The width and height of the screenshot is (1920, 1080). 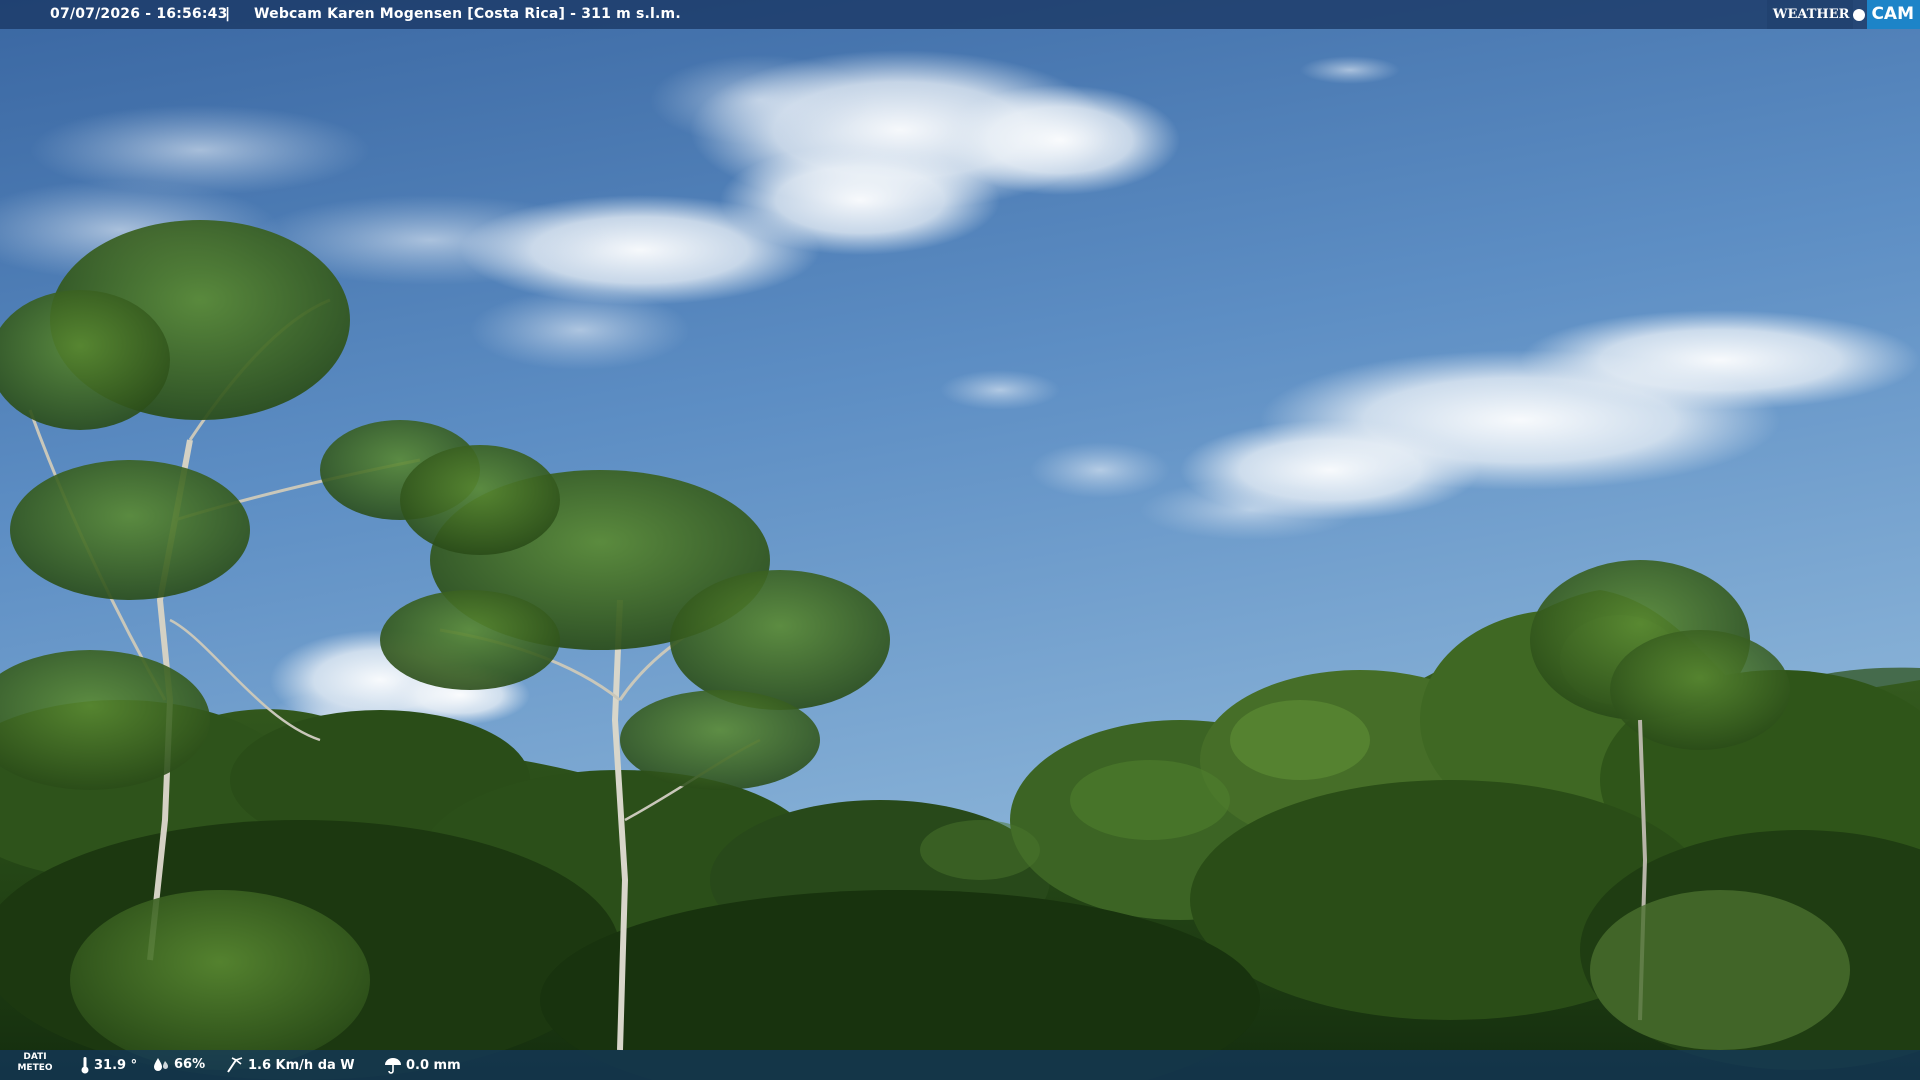 I want to click on weather-data-label: DATI METEO, so click(x=35, y=1063).